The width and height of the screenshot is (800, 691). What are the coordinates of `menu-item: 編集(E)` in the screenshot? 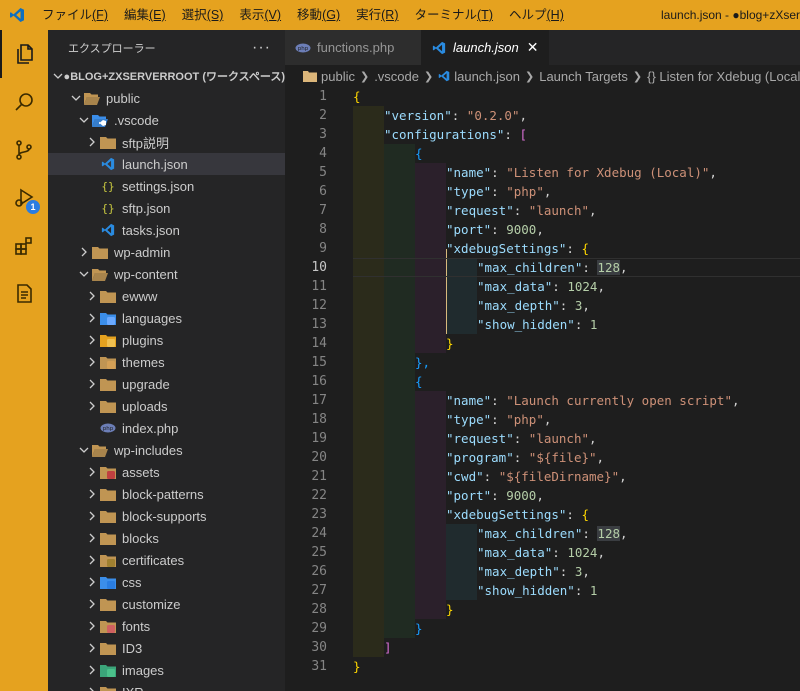 It's located at (145, 15).